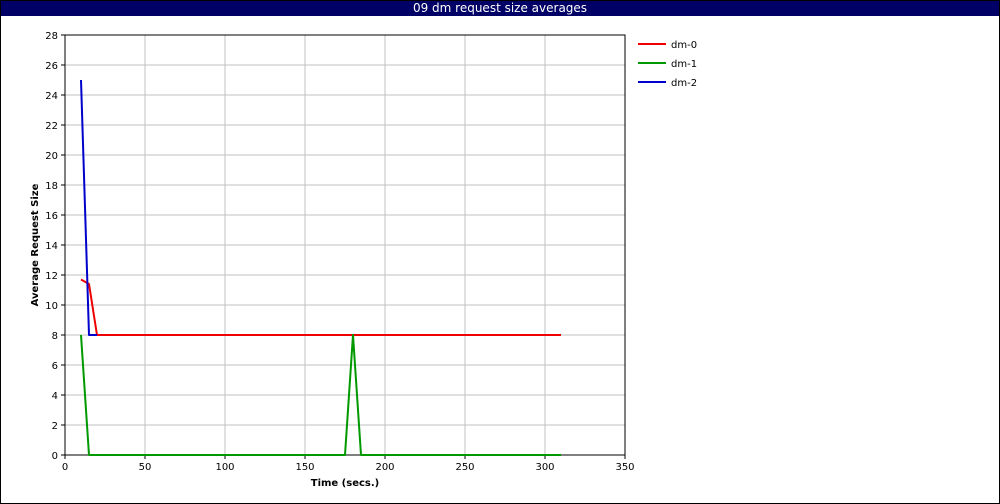 Image resolution: width=1000 pixels, height=504 pixels. What do you see at coordinates (55, 456) in the screenshot?
I see `y-tick-label: 0` at bounding box center [55, 456].